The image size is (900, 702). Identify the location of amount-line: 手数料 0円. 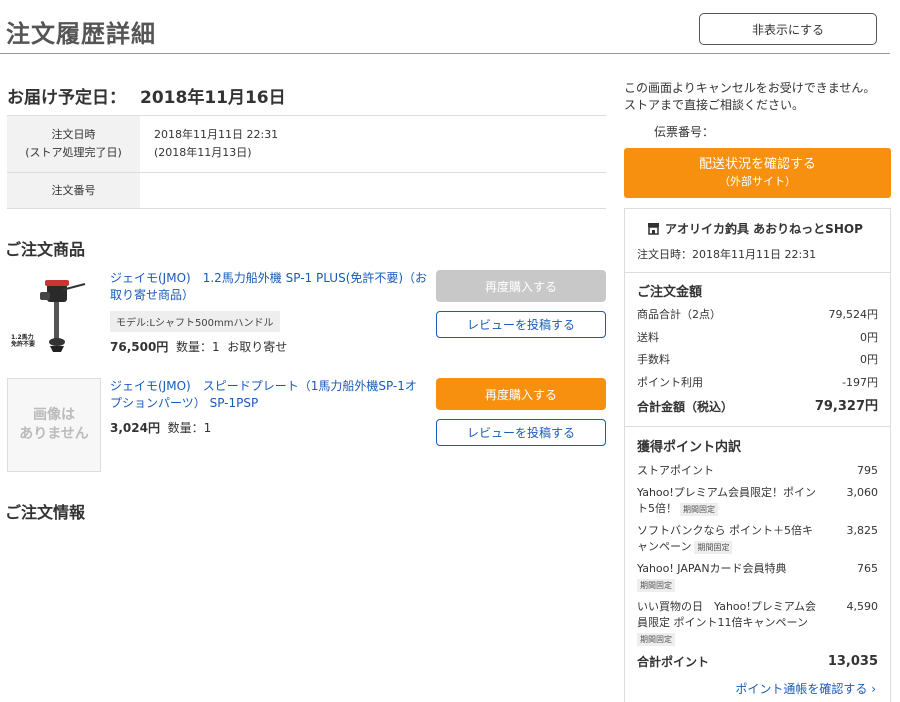
(757, 360).